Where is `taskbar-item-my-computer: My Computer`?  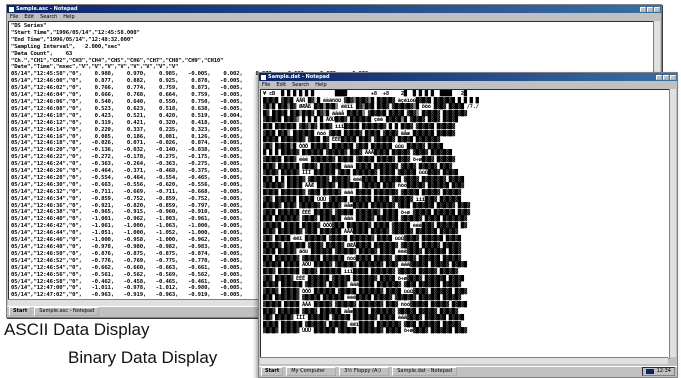
taskbar-item-my-computer: My Computer is located at coordinates (311, 371).